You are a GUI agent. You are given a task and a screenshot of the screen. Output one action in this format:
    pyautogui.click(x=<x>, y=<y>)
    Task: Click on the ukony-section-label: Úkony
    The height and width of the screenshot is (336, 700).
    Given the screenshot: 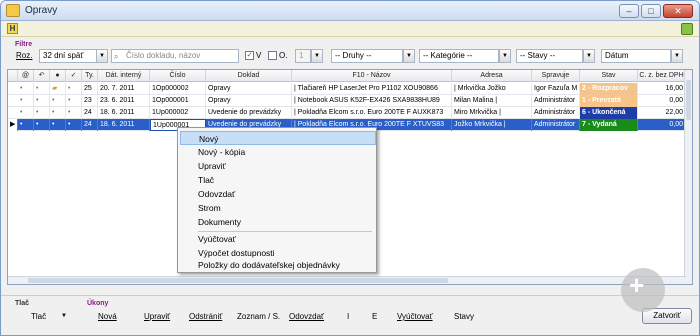 What is the action you would take?
    pyautogui.click(x=98, y=303)
    